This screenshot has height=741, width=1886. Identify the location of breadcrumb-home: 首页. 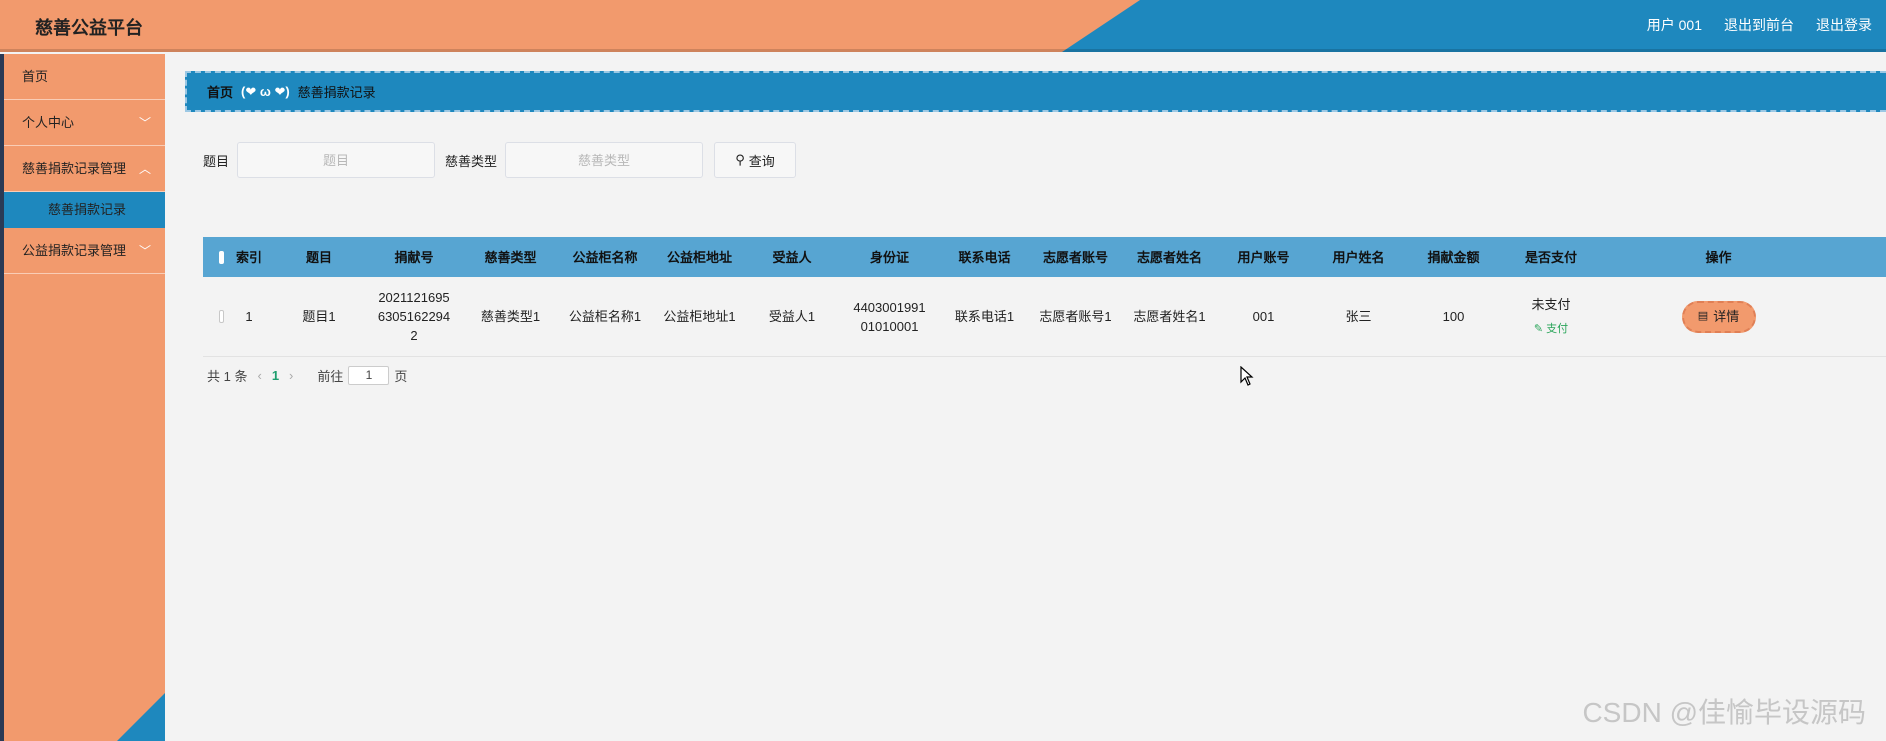
(220, 91).